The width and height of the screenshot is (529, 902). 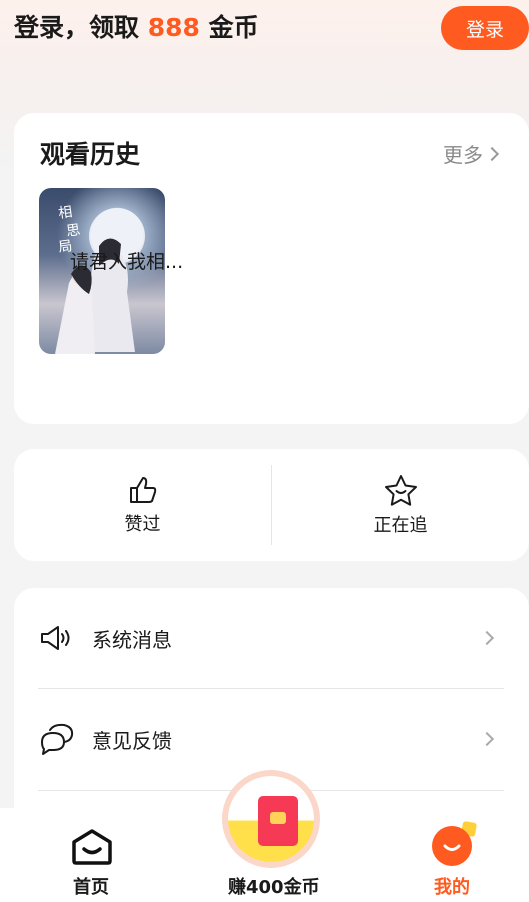 What do you see at coordinates (463, 155) in the screenshot?
I see `more-label: 更多` at bounding box center [463, 155].